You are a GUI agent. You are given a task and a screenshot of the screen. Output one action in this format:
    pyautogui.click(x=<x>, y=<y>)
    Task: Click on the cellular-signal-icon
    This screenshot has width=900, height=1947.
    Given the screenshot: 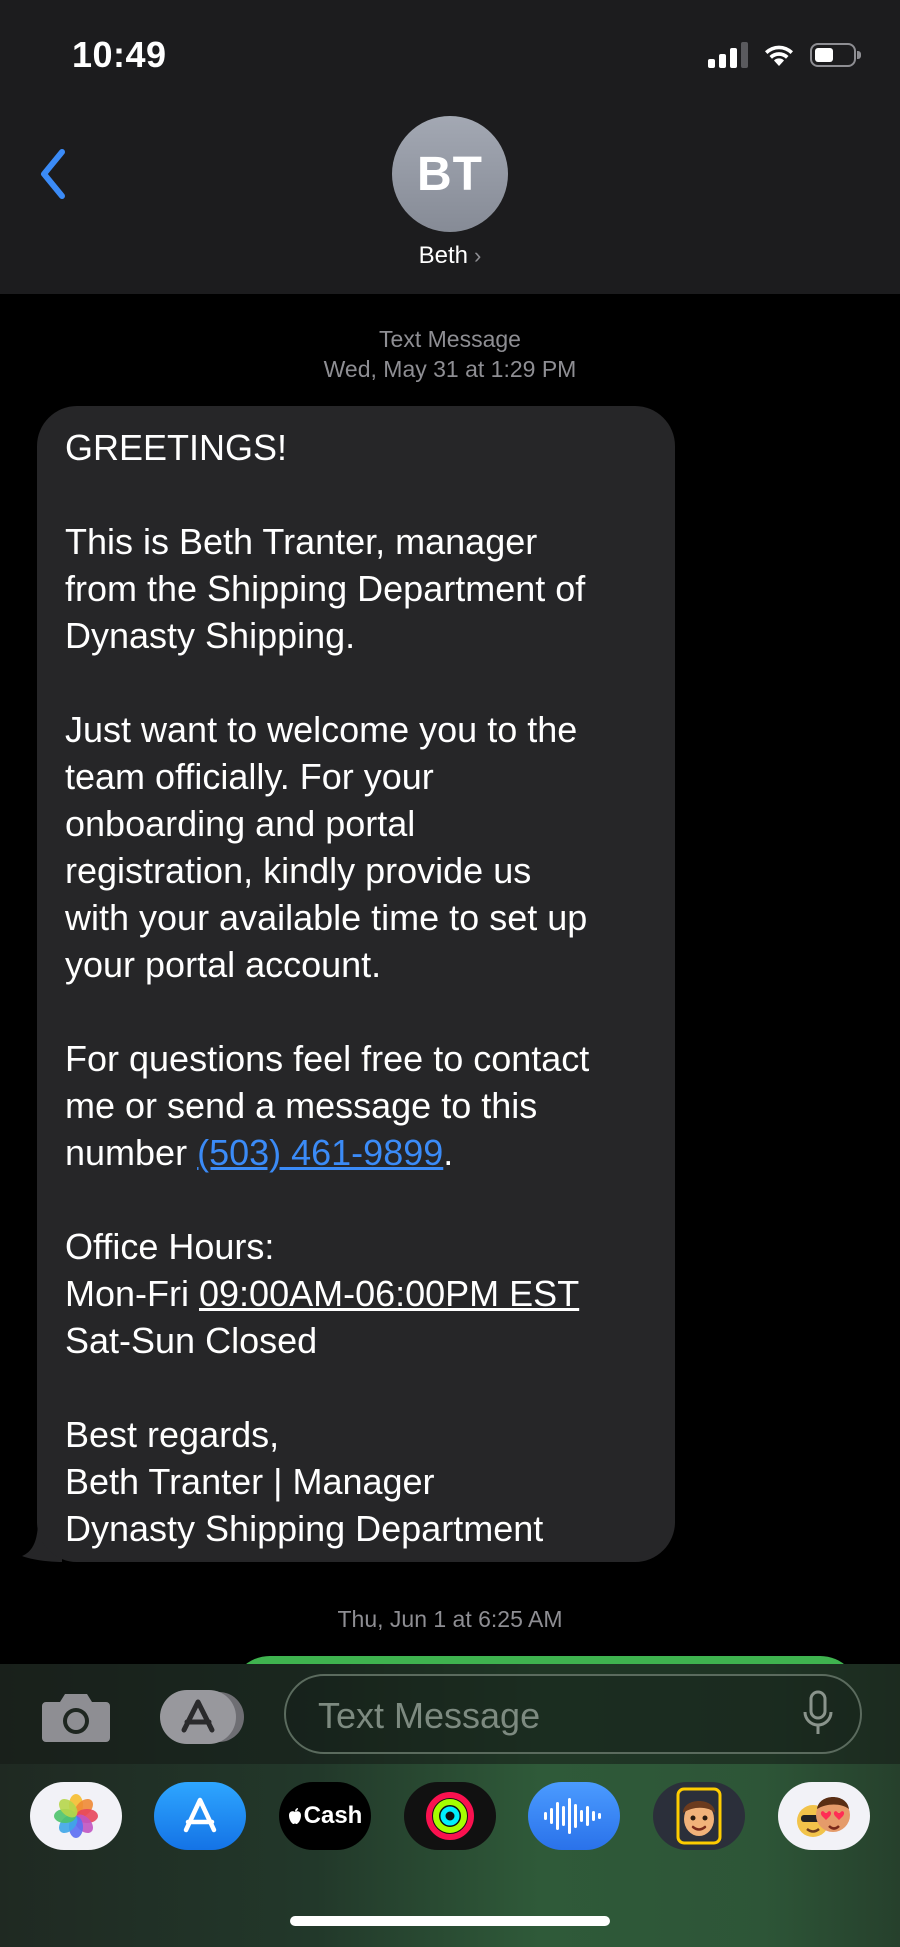 What is the action you would take?
    pyautogui.click(x=728, y=55)
    